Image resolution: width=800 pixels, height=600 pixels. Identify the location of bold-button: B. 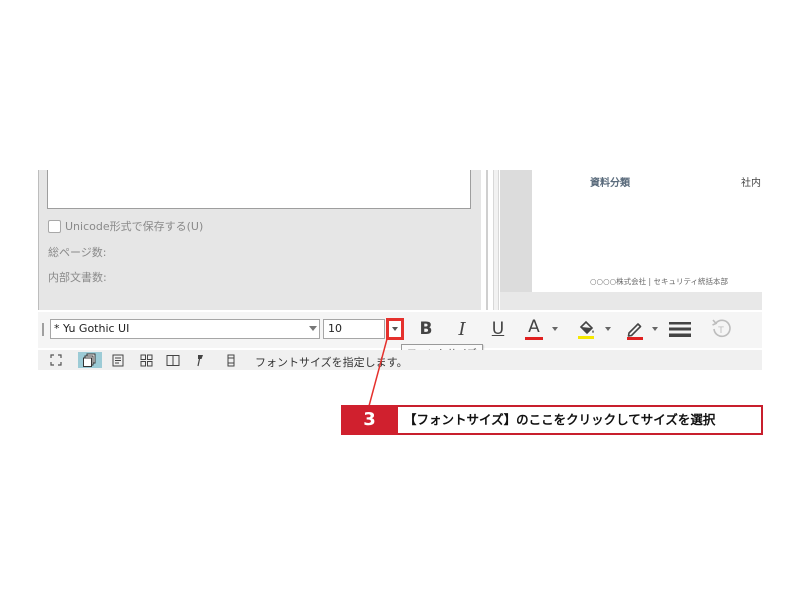
(426, 329).